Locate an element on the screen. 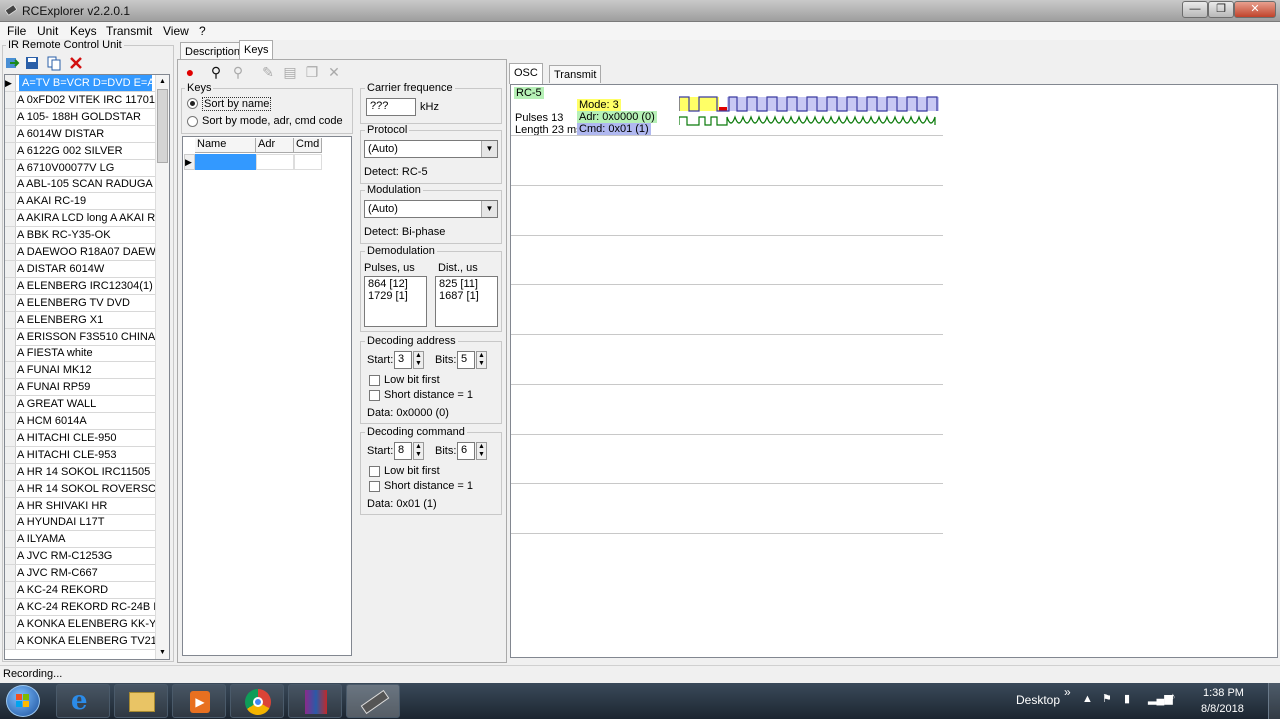 The height and width of the screenshot is (719, 1280). remote-list-item: A FUNAI MK12 is located at coordinates (80, 371).